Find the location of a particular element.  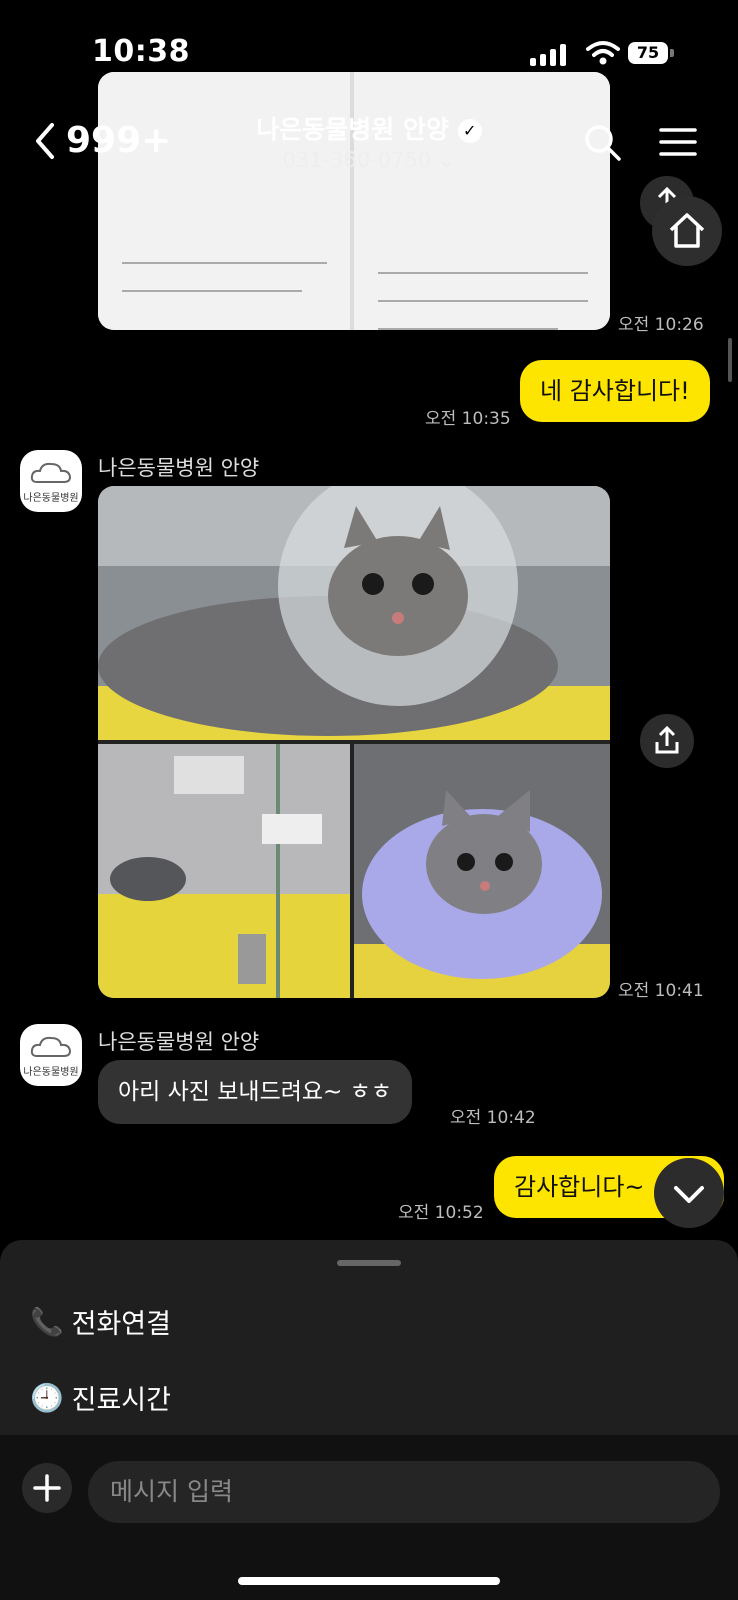

call-label: 전화연결 is located at coordinates (121, 1324).